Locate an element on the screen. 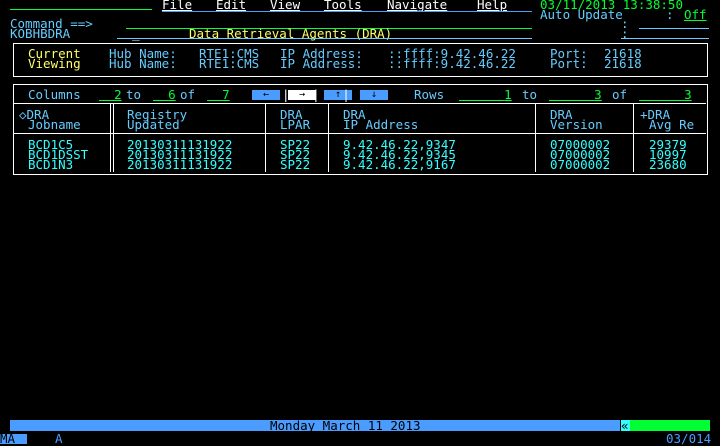 This screenshot has width=720, height=446. header-registry: Registry Updated is located at coordinates (157, 120).